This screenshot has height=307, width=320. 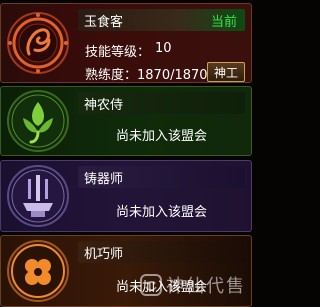 What do you see at coordinates (161, 103) in the screenshot?
I see `card-name-bar: 神农侍` at bounding box center [161, 103].